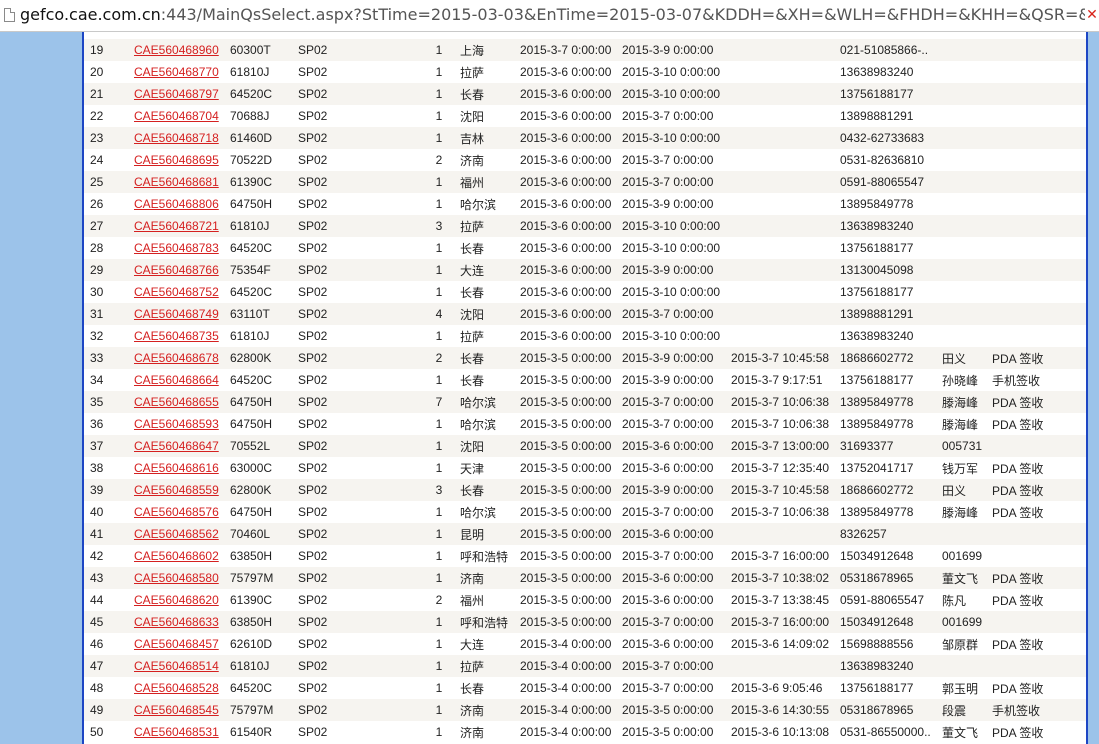 Image resolution: width=1099 pixels, height=744 pixels. Describe the element at coordinates (785, 512) in the screenshot. I see `sign-time-cell: 2015-3-7 10:06:38` at that location.